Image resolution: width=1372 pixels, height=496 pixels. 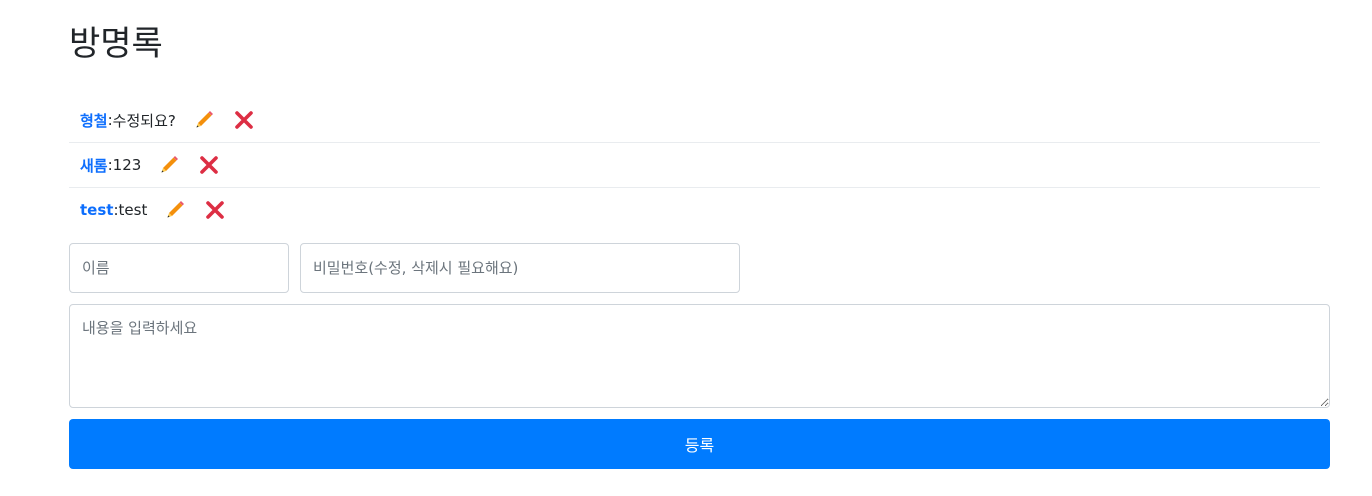 I want to click on entry-author: 새롬, so click(x=94, y=165).